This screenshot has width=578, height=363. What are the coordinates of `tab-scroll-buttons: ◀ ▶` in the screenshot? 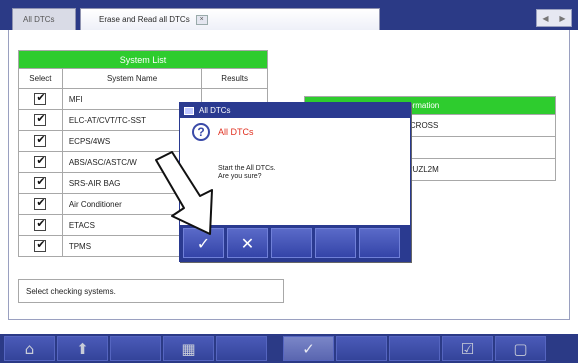 It's located at (554, 18).